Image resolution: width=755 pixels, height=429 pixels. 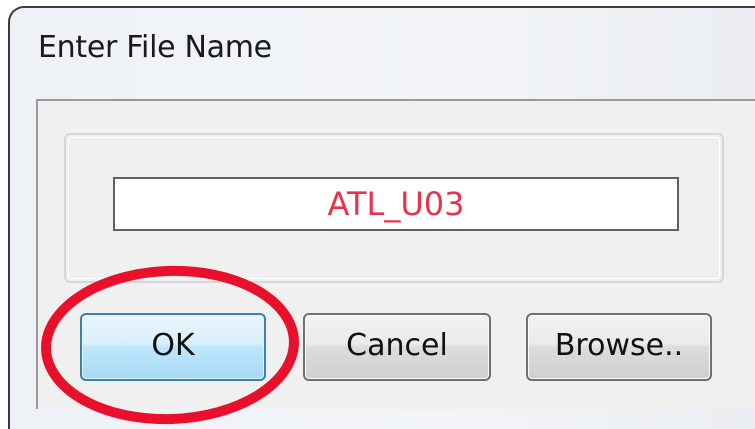 What do you see at coordinates (173, 347) in the screenshot?
I see `ok-button: OK` at bounding box center [173, 347].